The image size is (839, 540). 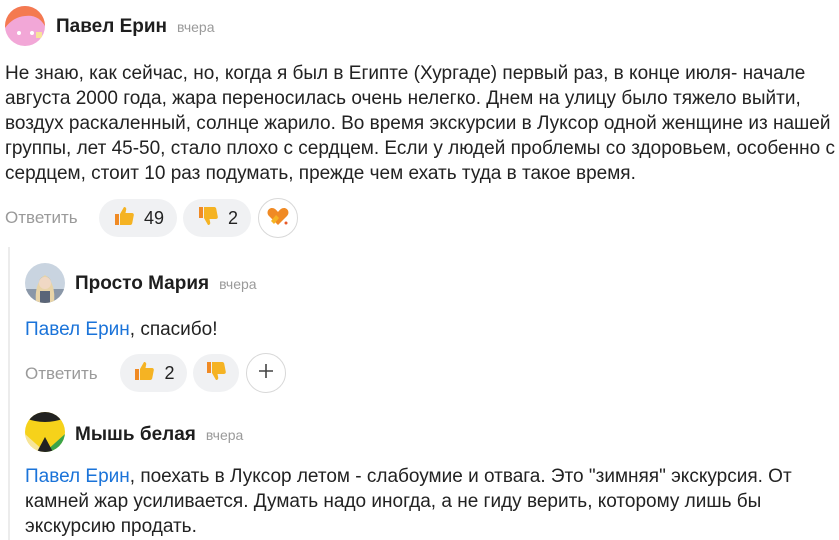 I want to click on reaction-button, so click(x=278, y=218).